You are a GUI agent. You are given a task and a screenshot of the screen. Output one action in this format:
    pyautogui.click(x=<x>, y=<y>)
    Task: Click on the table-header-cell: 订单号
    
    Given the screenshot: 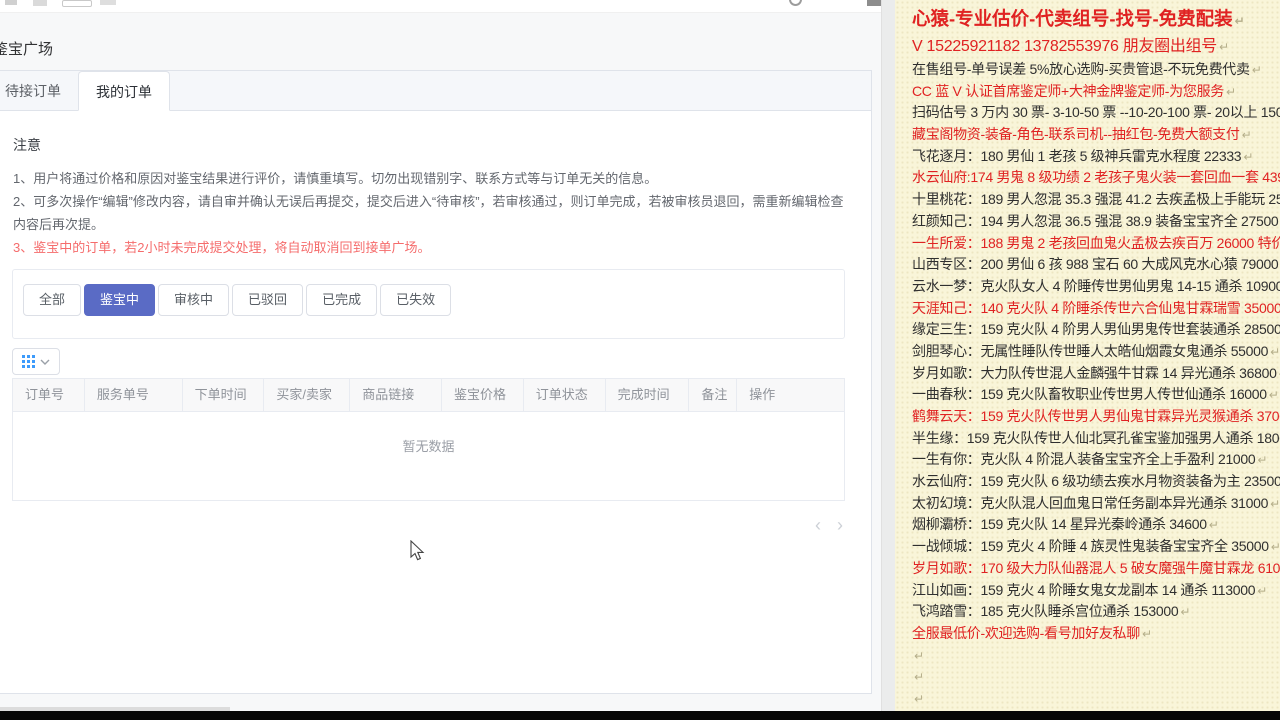 What is the action you would take?
    pyautogui.click(x=49, y=395)
    